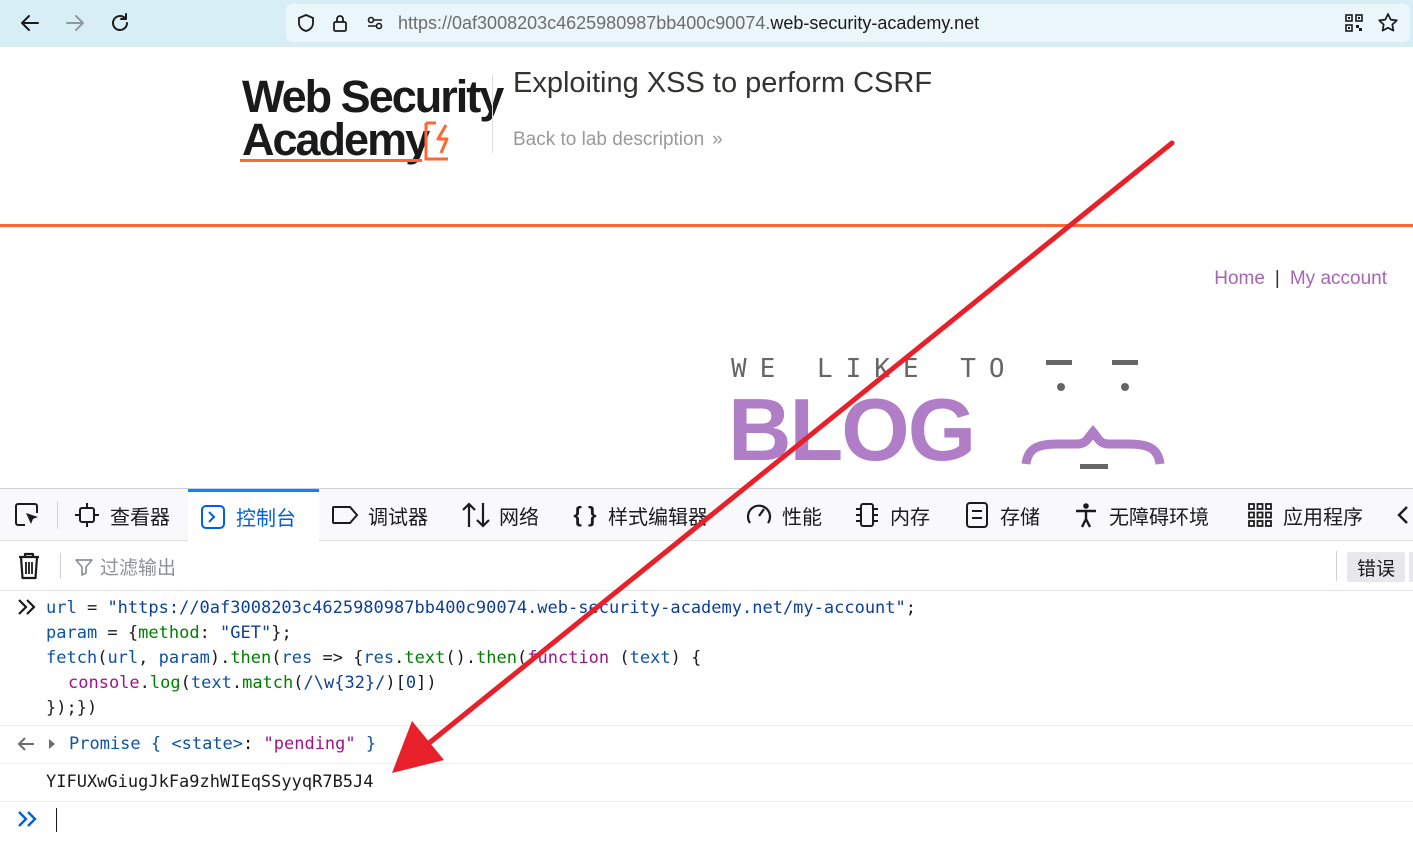 The image size is (1413, 865). What do you see at coordinates (977, 515) in the screenshot?
I see `storage-icon` at bounding box center [977, 515].